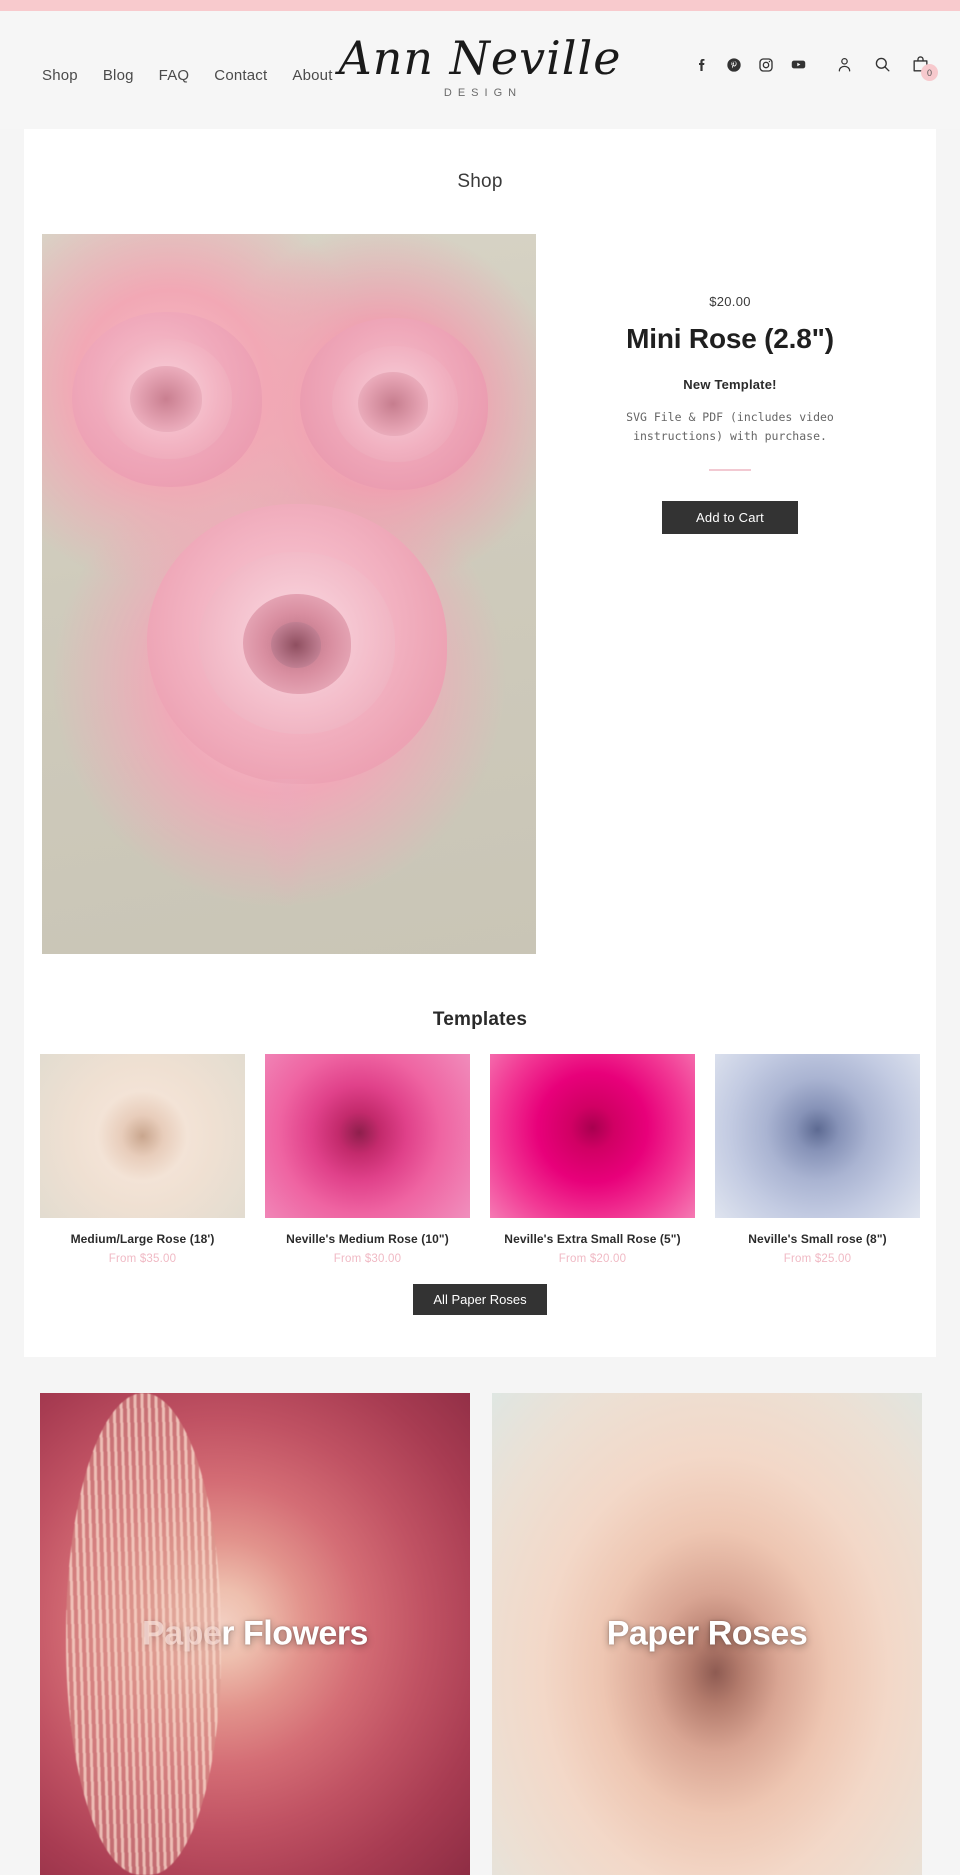 This screenshot has width=960, height=1875. What do you see at coordinates (750, 64) in the screenshot?
I see `social-icon-group` at bounding box center [750, 64].